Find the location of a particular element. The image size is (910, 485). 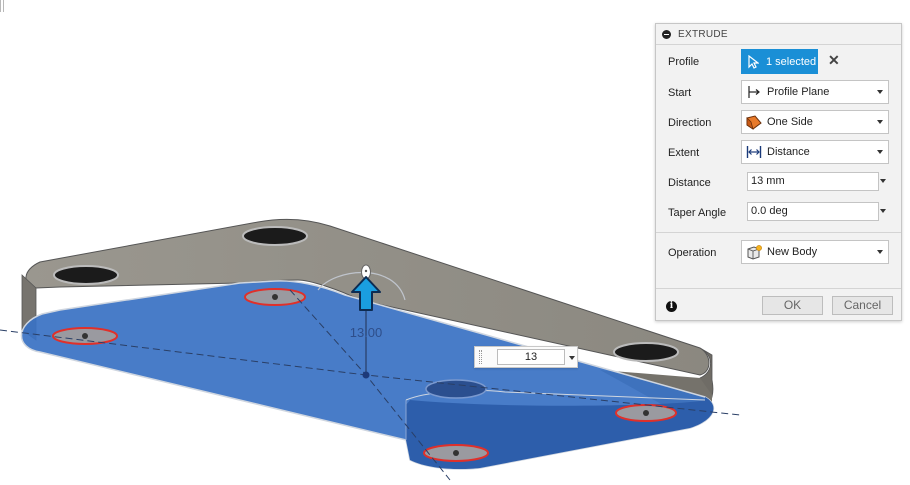

operation-row: Operation New Body is located at coordinates (778, 253).